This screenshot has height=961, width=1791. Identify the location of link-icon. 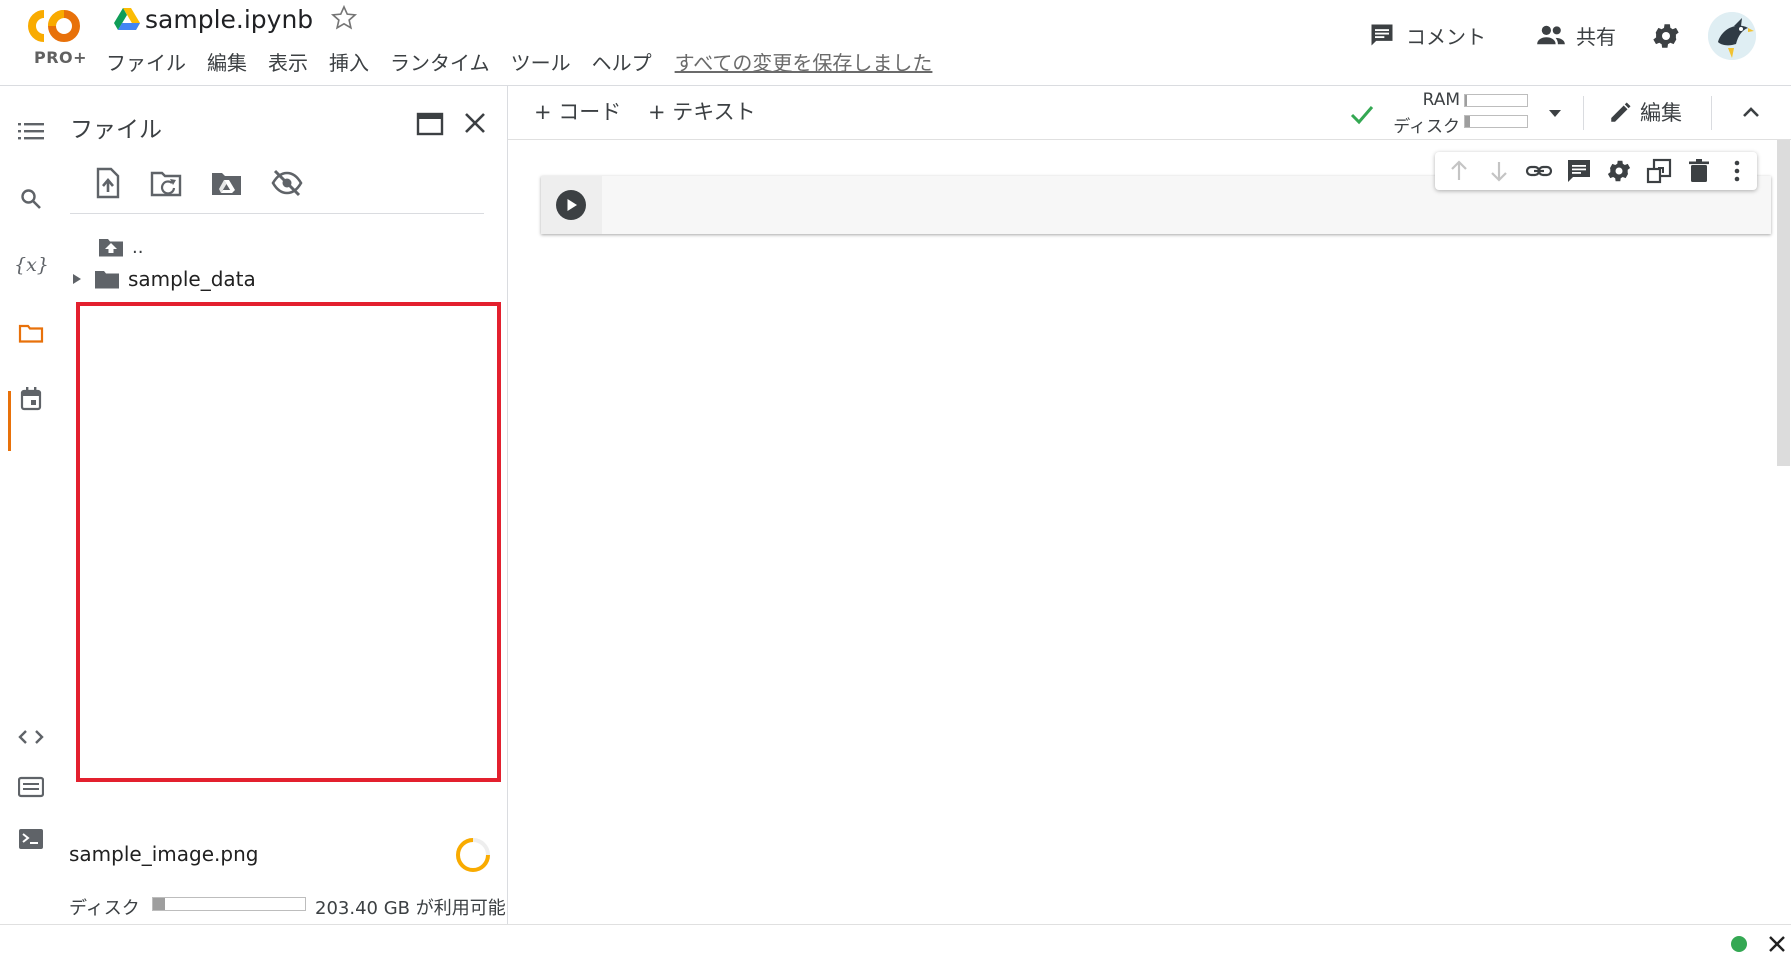
(1539, 171).